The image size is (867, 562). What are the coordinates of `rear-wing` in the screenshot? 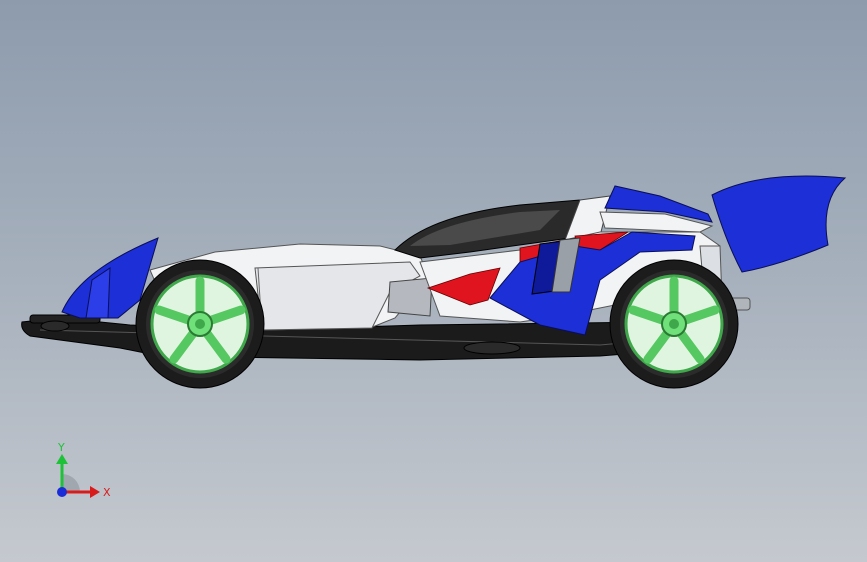 It's located at (779, 224).